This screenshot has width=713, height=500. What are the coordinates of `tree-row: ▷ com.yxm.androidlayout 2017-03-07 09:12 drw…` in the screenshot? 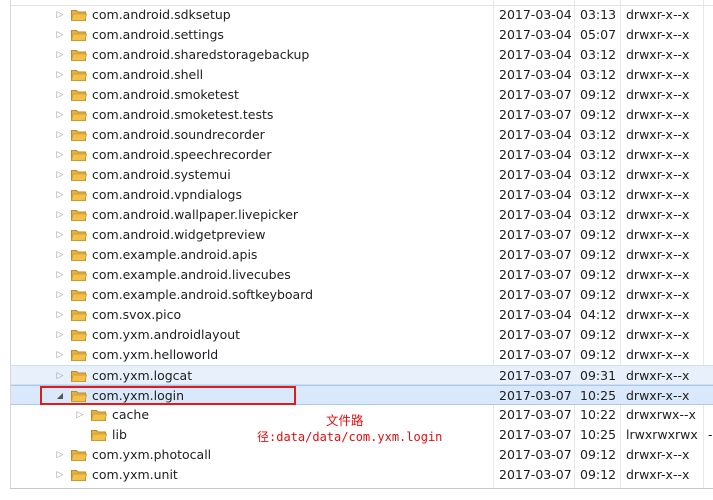 It's located at (362, 335).